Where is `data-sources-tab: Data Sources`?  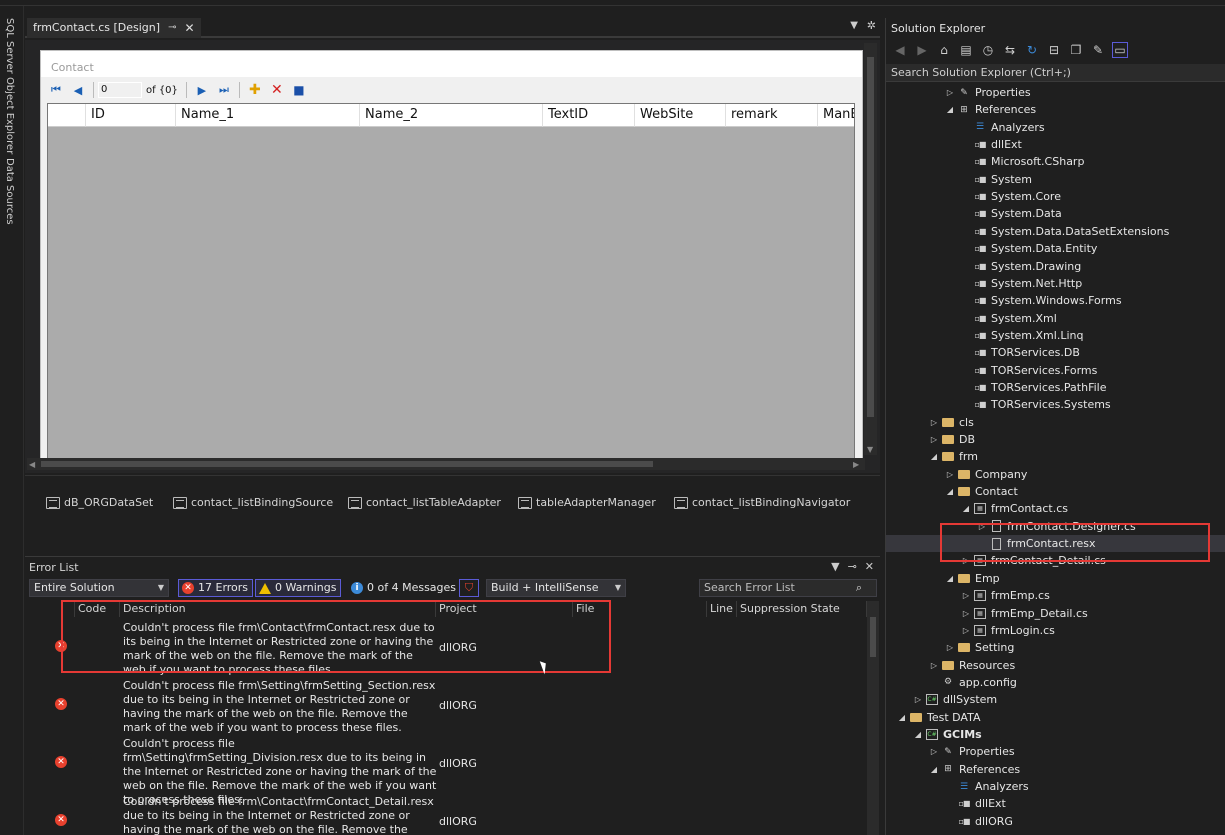
data-sources-tab: Data Sources is located at coordinates (9, 191).